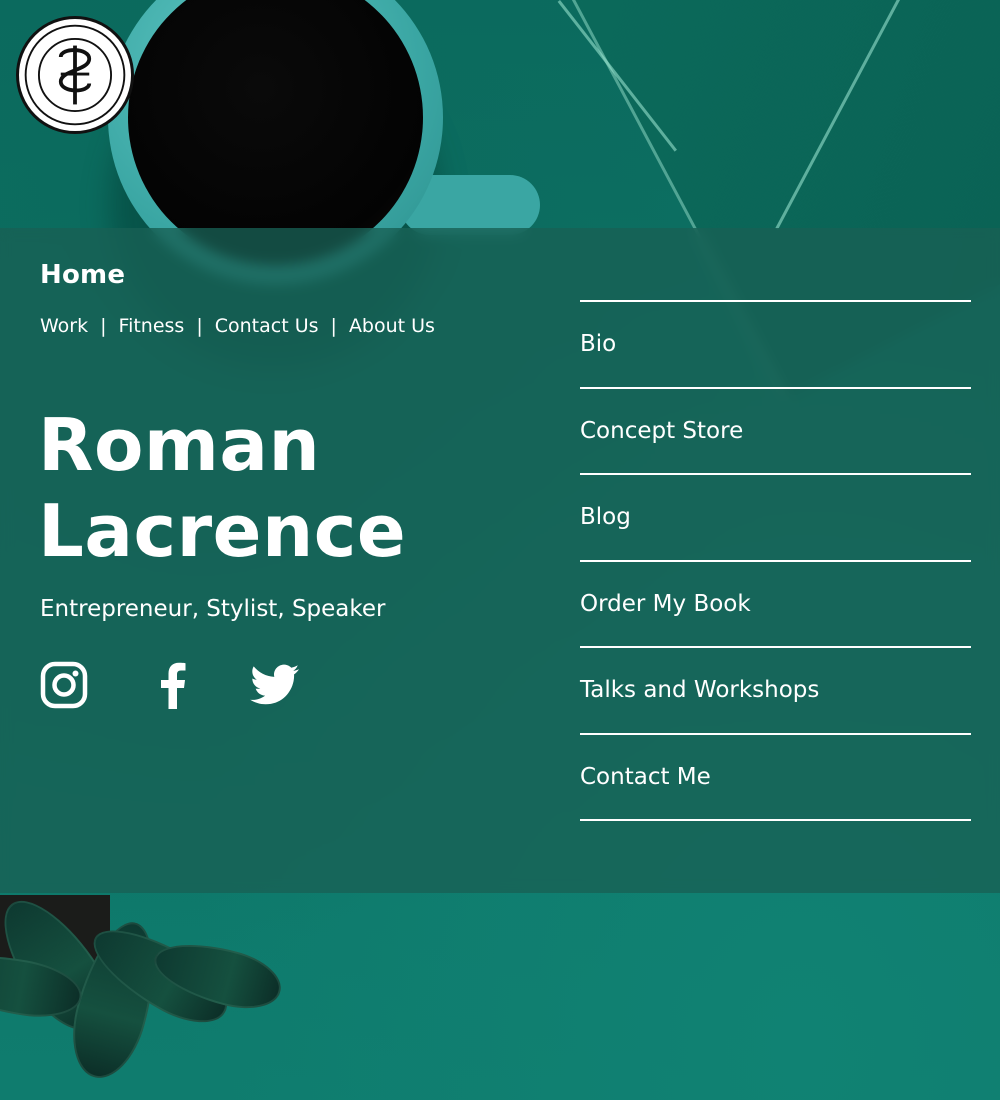 This screenshot has height=1100, width=1000. What do you see at coordinates (64, 685) in the screenshot?
I see `instagram-icon` at bounding box center [64, 685].